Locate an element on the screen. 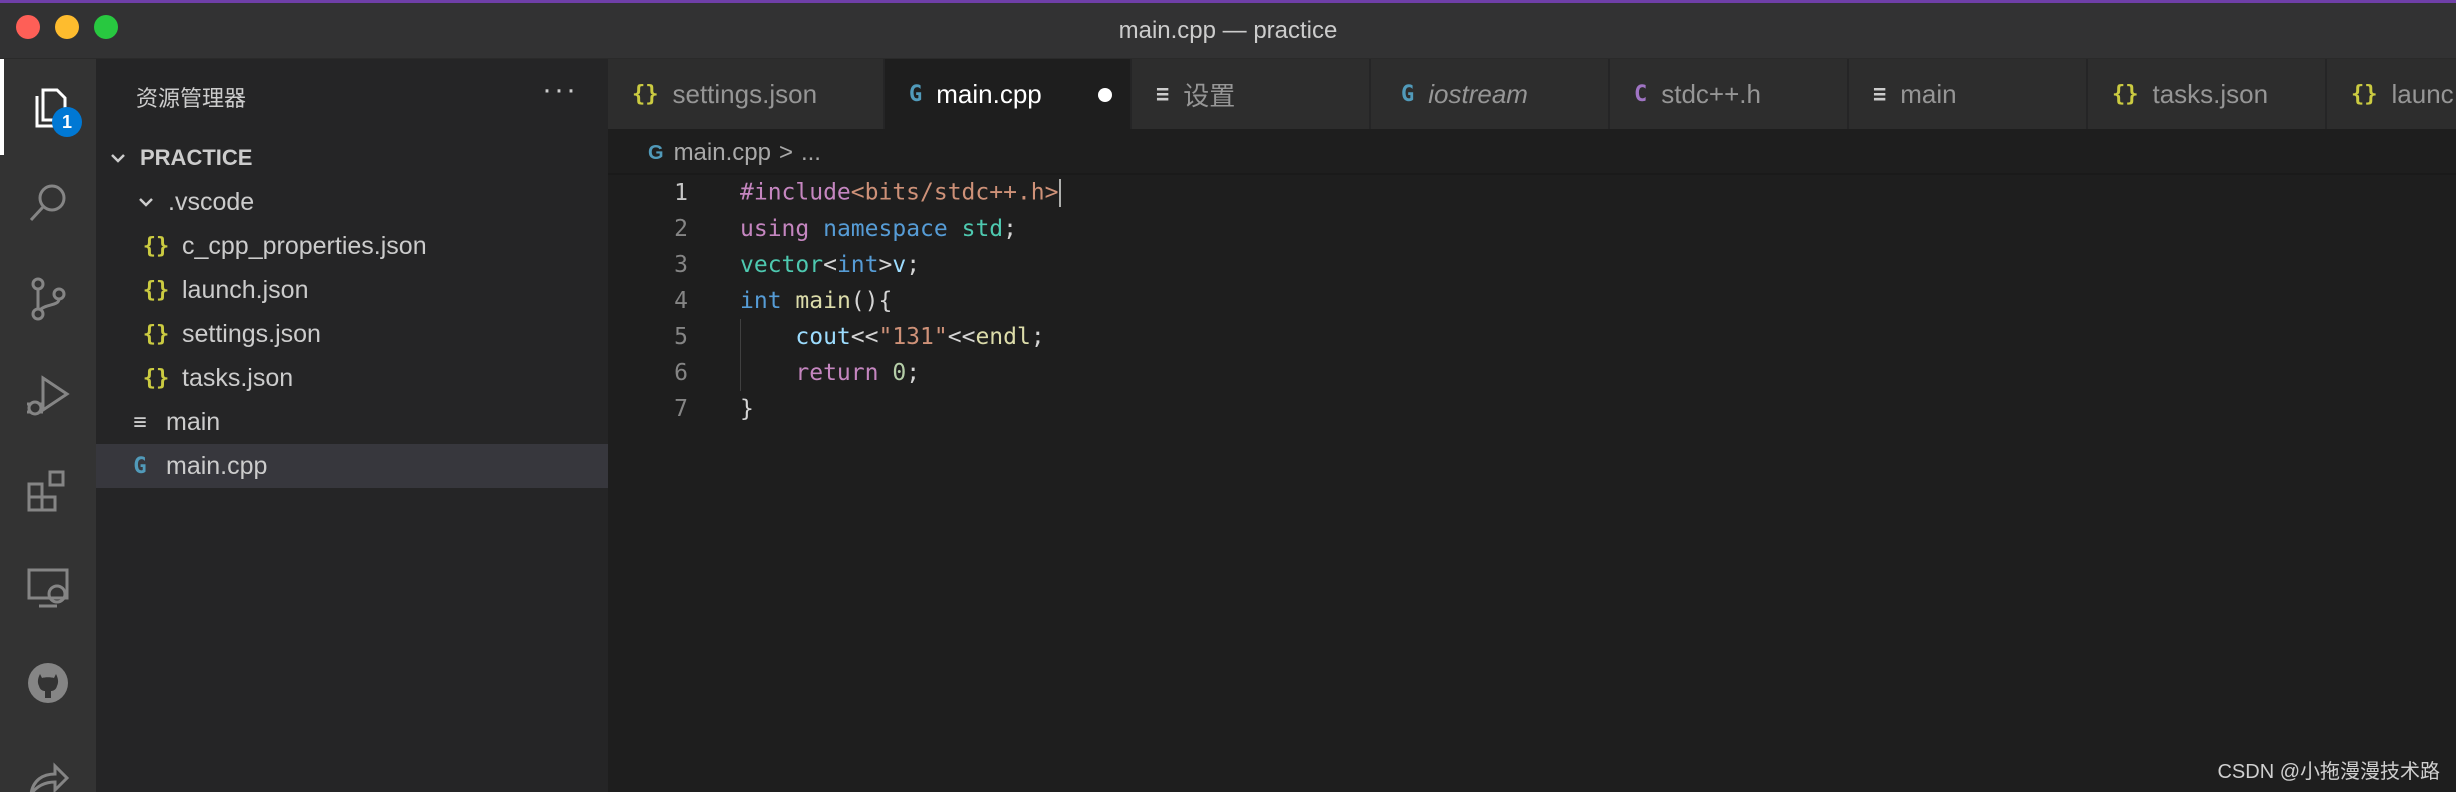  tab-main-cpp: G main.cpp is located at coordinates (1008, 94).